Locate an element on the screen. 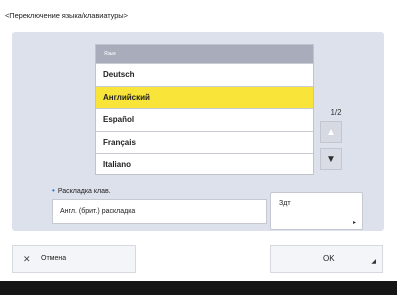  page-indicator: 1/2 is located at coordinates (336, 112).